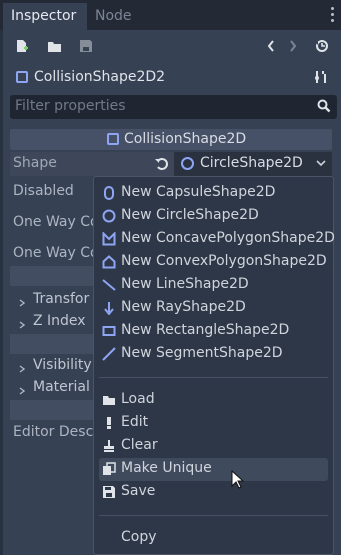  I want to click on shape-value-dropdown: CircleShape2D, so click(253, 164).